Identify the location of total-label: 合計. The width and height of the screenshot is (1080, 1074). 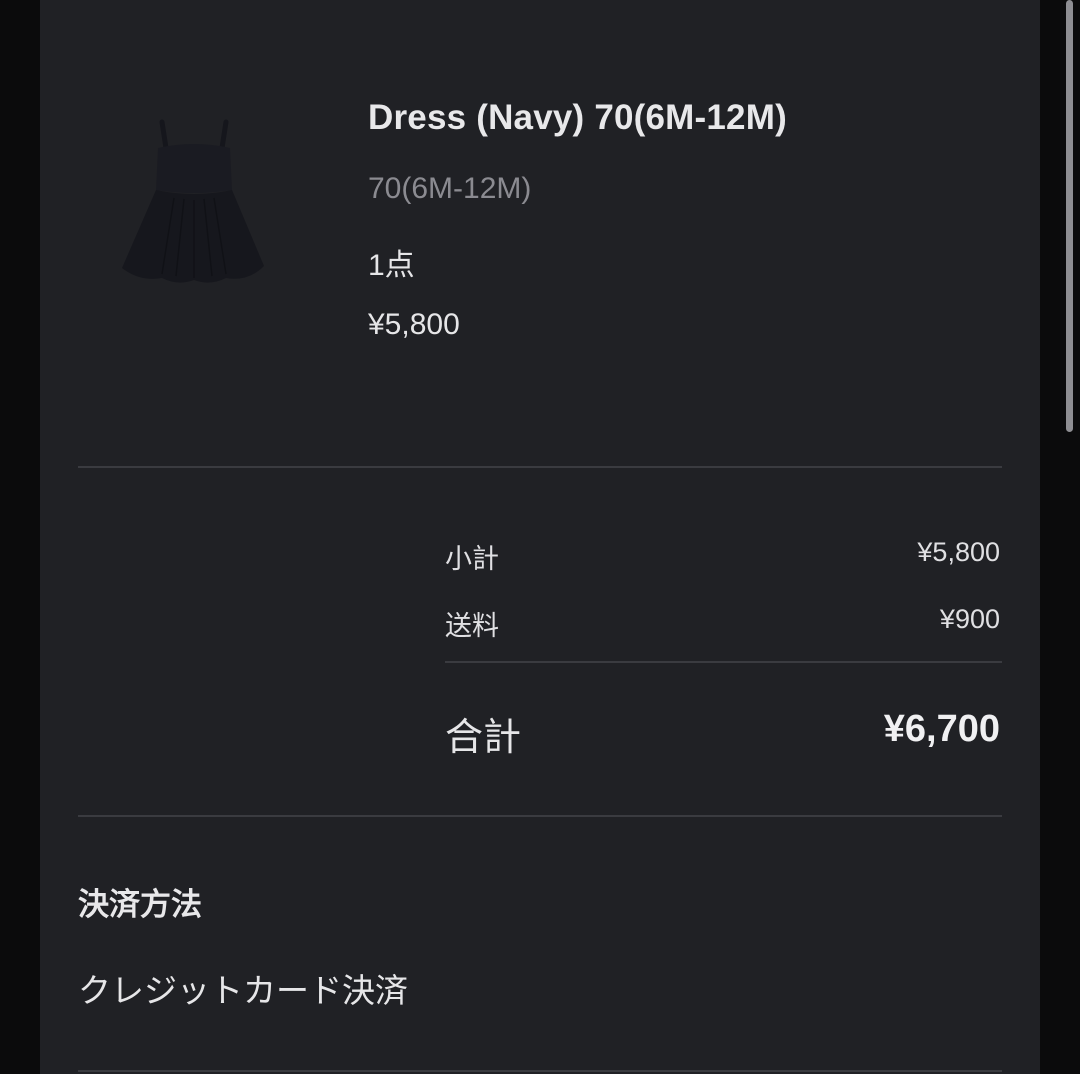
(483, 738).